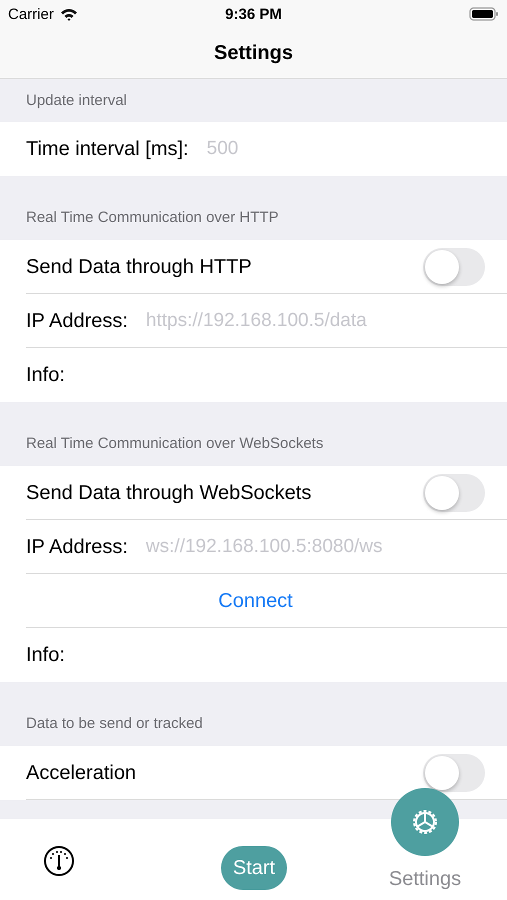  I want to click on section-header: Real Time Communication over WebSockets, so click(175, 443).